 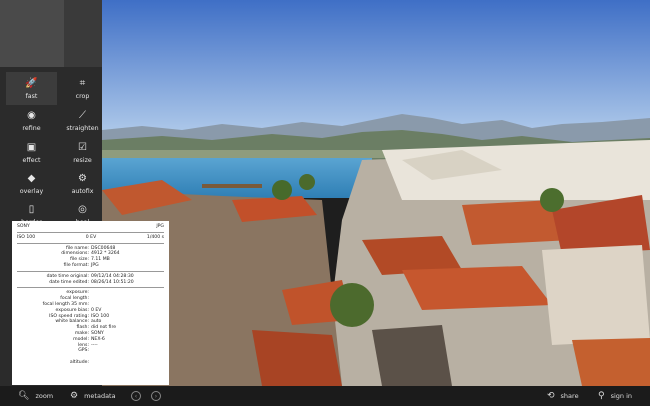 I want to click on camera-row: SONY JPG, so click(x=90, y=227).